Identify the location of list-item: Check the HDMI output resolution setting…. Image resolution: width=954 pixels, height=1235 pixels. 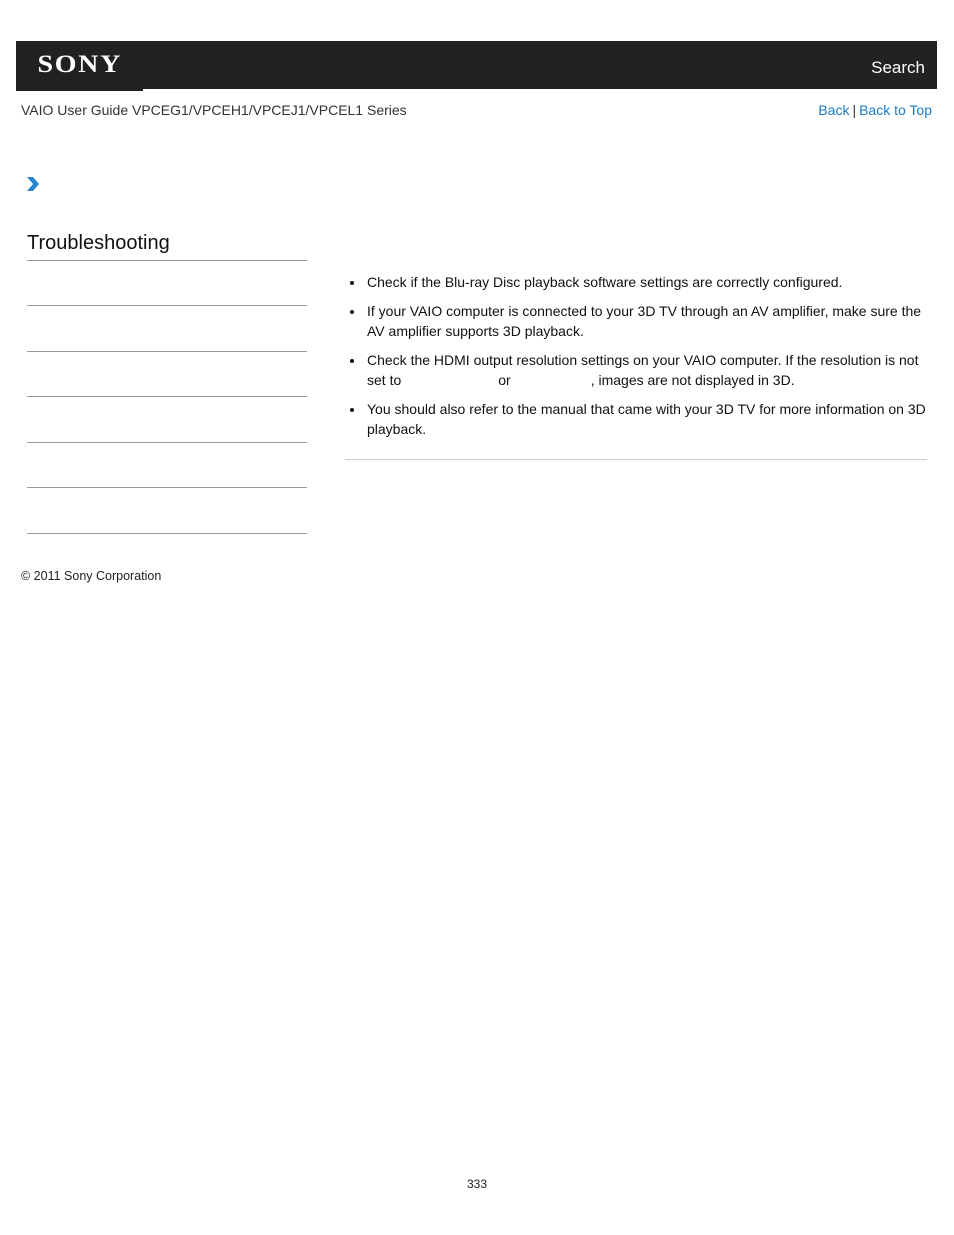
(636, 370).